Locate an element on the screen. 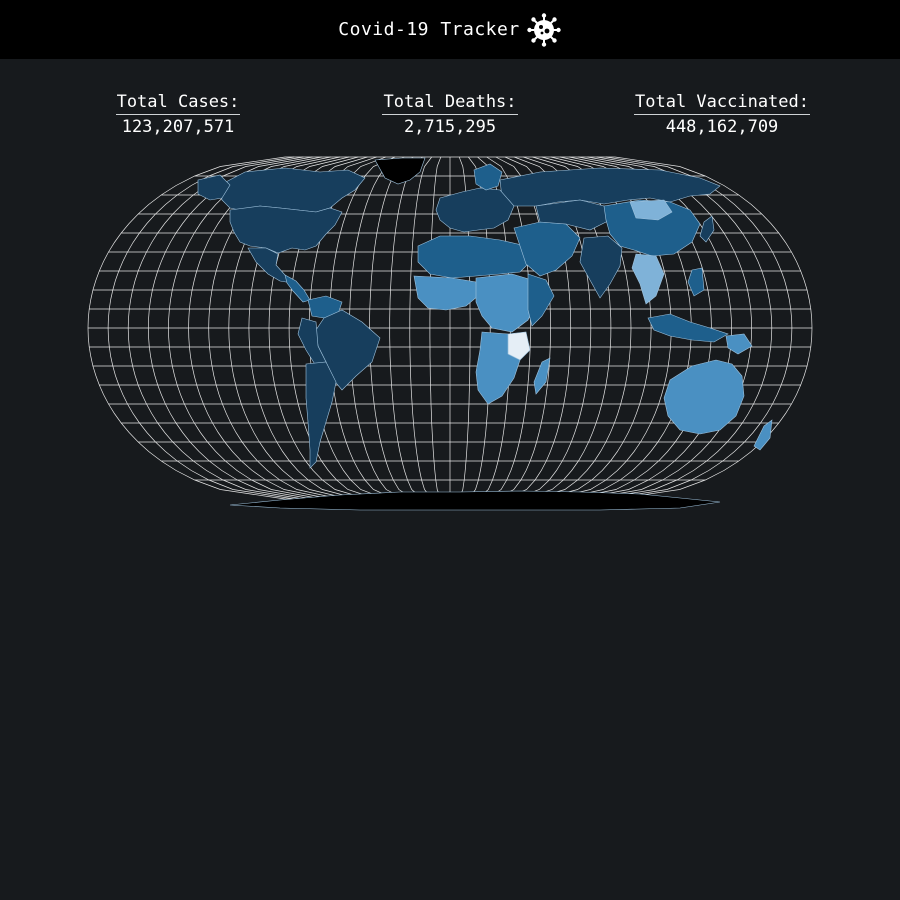 This screenshot has width=900, height=900. country-argentina-chile is located at coordinates (321, 415).